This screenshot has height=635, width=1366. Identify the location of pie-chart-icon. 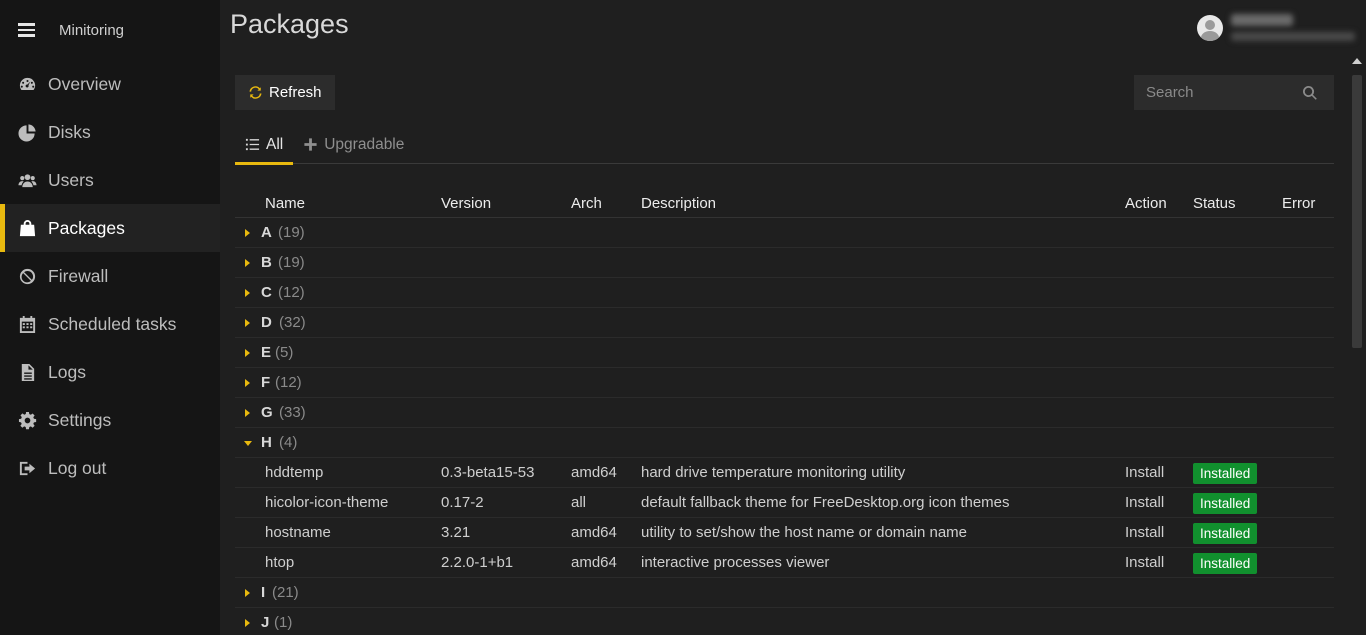
(27, 132).